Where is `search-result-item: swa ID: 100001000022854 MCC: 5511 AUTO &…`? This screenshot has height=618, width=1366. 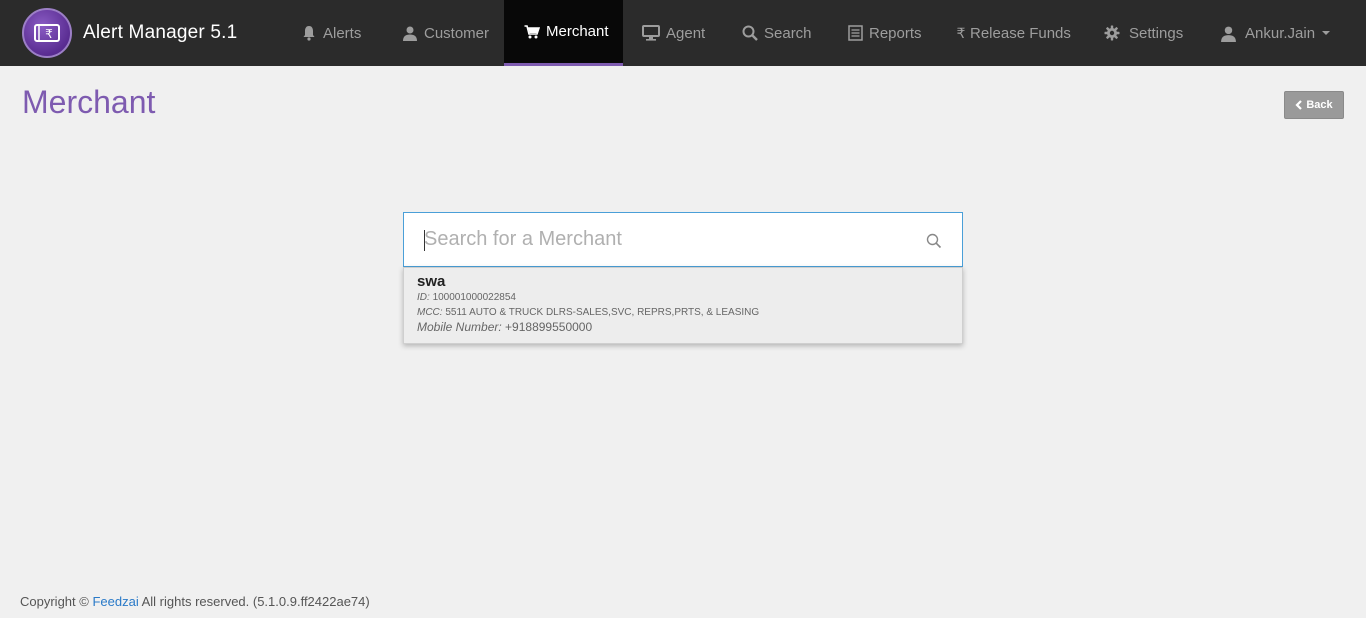 search-result-item: swa ID: 100001000022854 MCC: 5511 AUTO &… is located at coordinates (683, 305).